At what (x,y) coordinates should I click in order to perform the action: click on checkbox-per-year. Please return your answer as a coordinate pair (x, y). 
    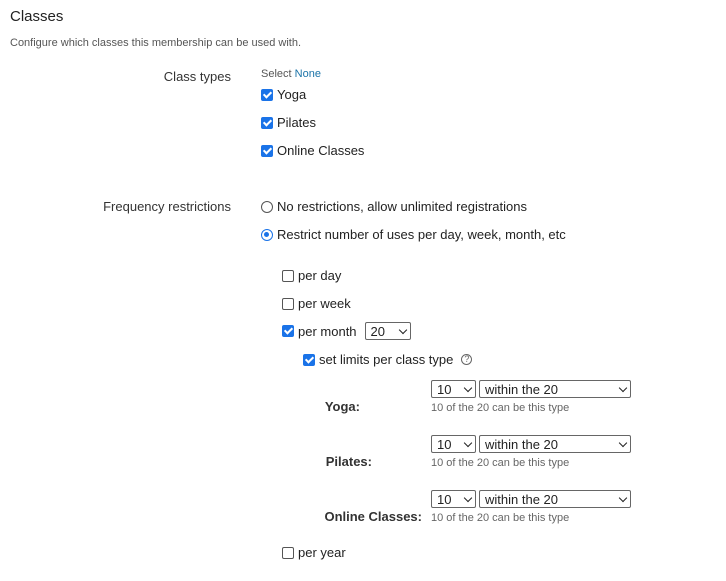
    Looking at the image, I should click on (288, 552).